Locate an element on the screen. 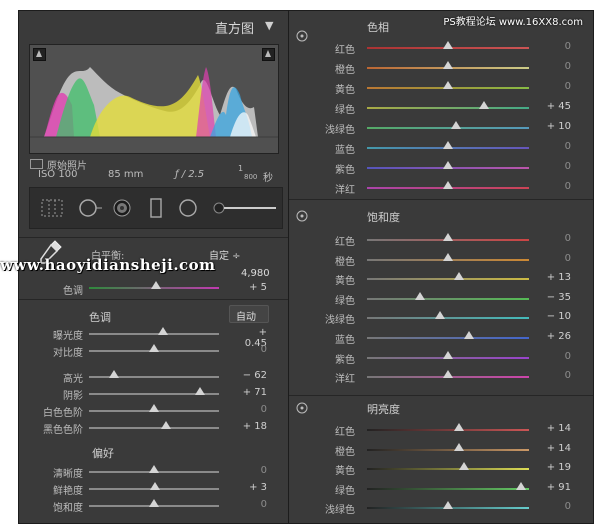 The image size is (600, 532). slider-label: 洋红 is located at coordinates (345, 380).